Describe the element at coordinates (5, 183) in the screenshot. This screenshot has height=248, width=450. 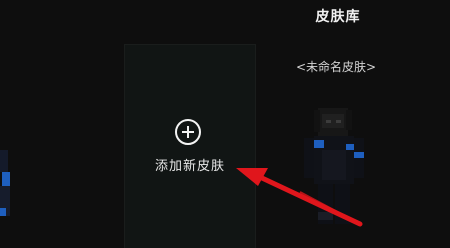
I see `partial-skin-figure-left` at that location.